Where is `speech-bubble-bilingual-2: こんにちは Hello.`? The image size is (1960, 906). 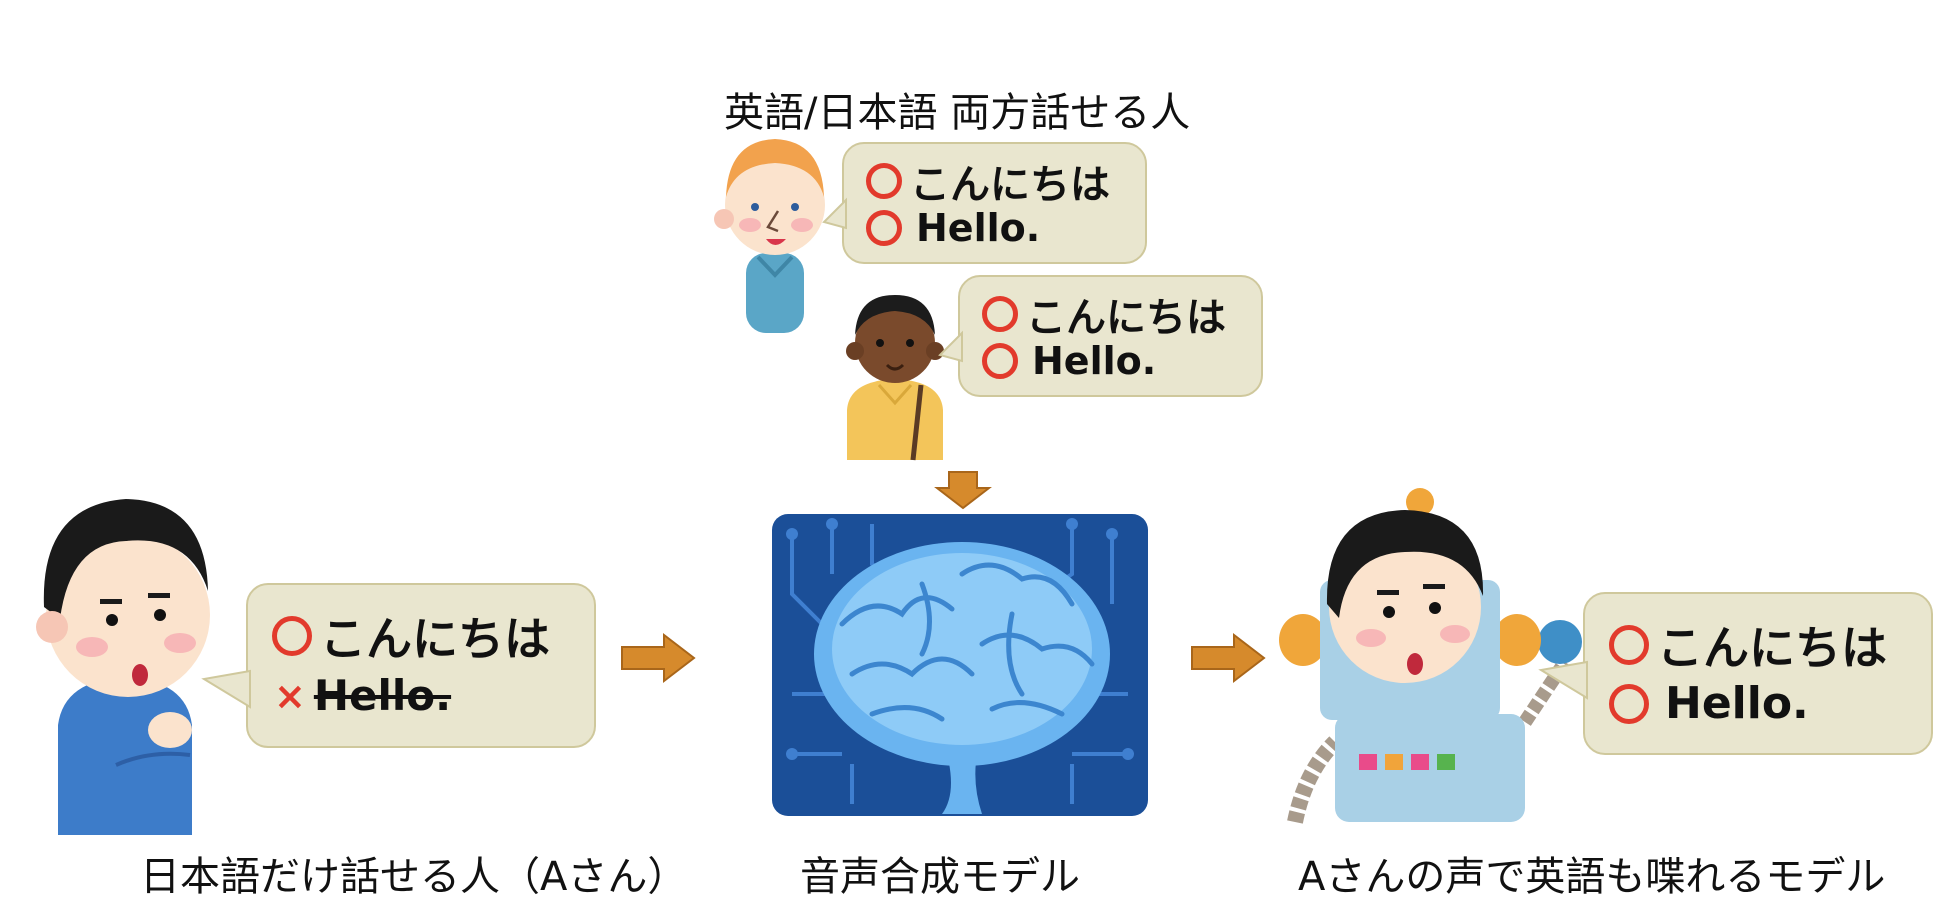
speech-bubble-bilingual-2: こんにちは Hello. is located at coordinates (1100, 336).